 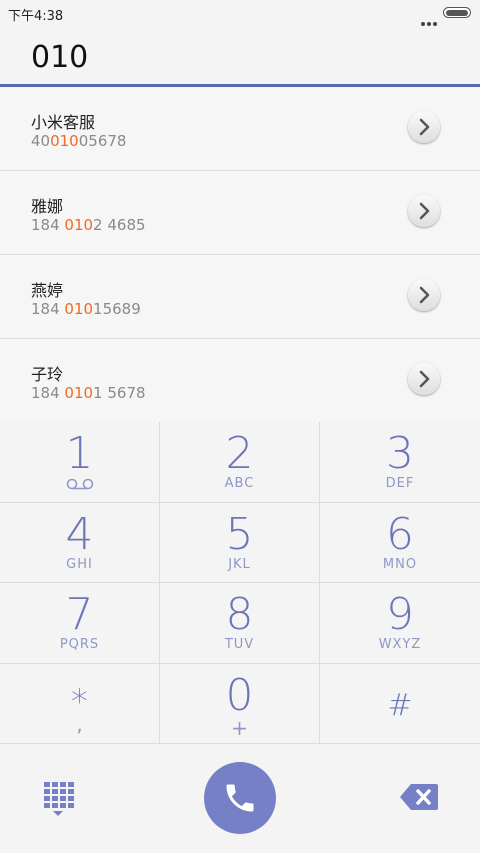 What do you see at coordinates (239, 727) in the screenshot?
I see `key-letters: +` at bounding box center [239, 727].